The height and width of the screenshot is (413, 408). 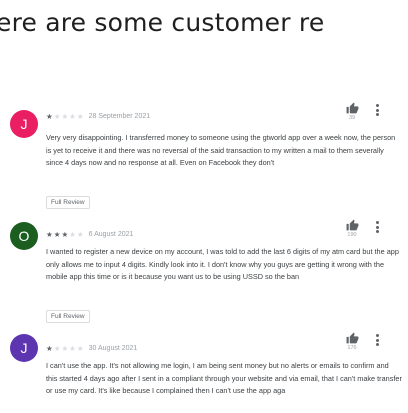 What do you see at coordinates (111, 234) in the screenshot?
I see `review-date: 6 August 2021` at bounding box center [111, 234].